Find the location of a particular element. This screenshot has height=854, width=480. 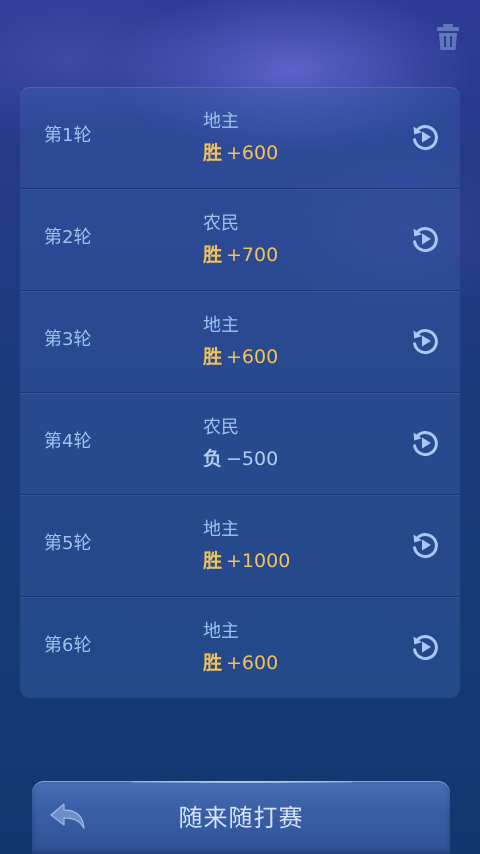

score-value: +700 is located at coordinates (252, 255).